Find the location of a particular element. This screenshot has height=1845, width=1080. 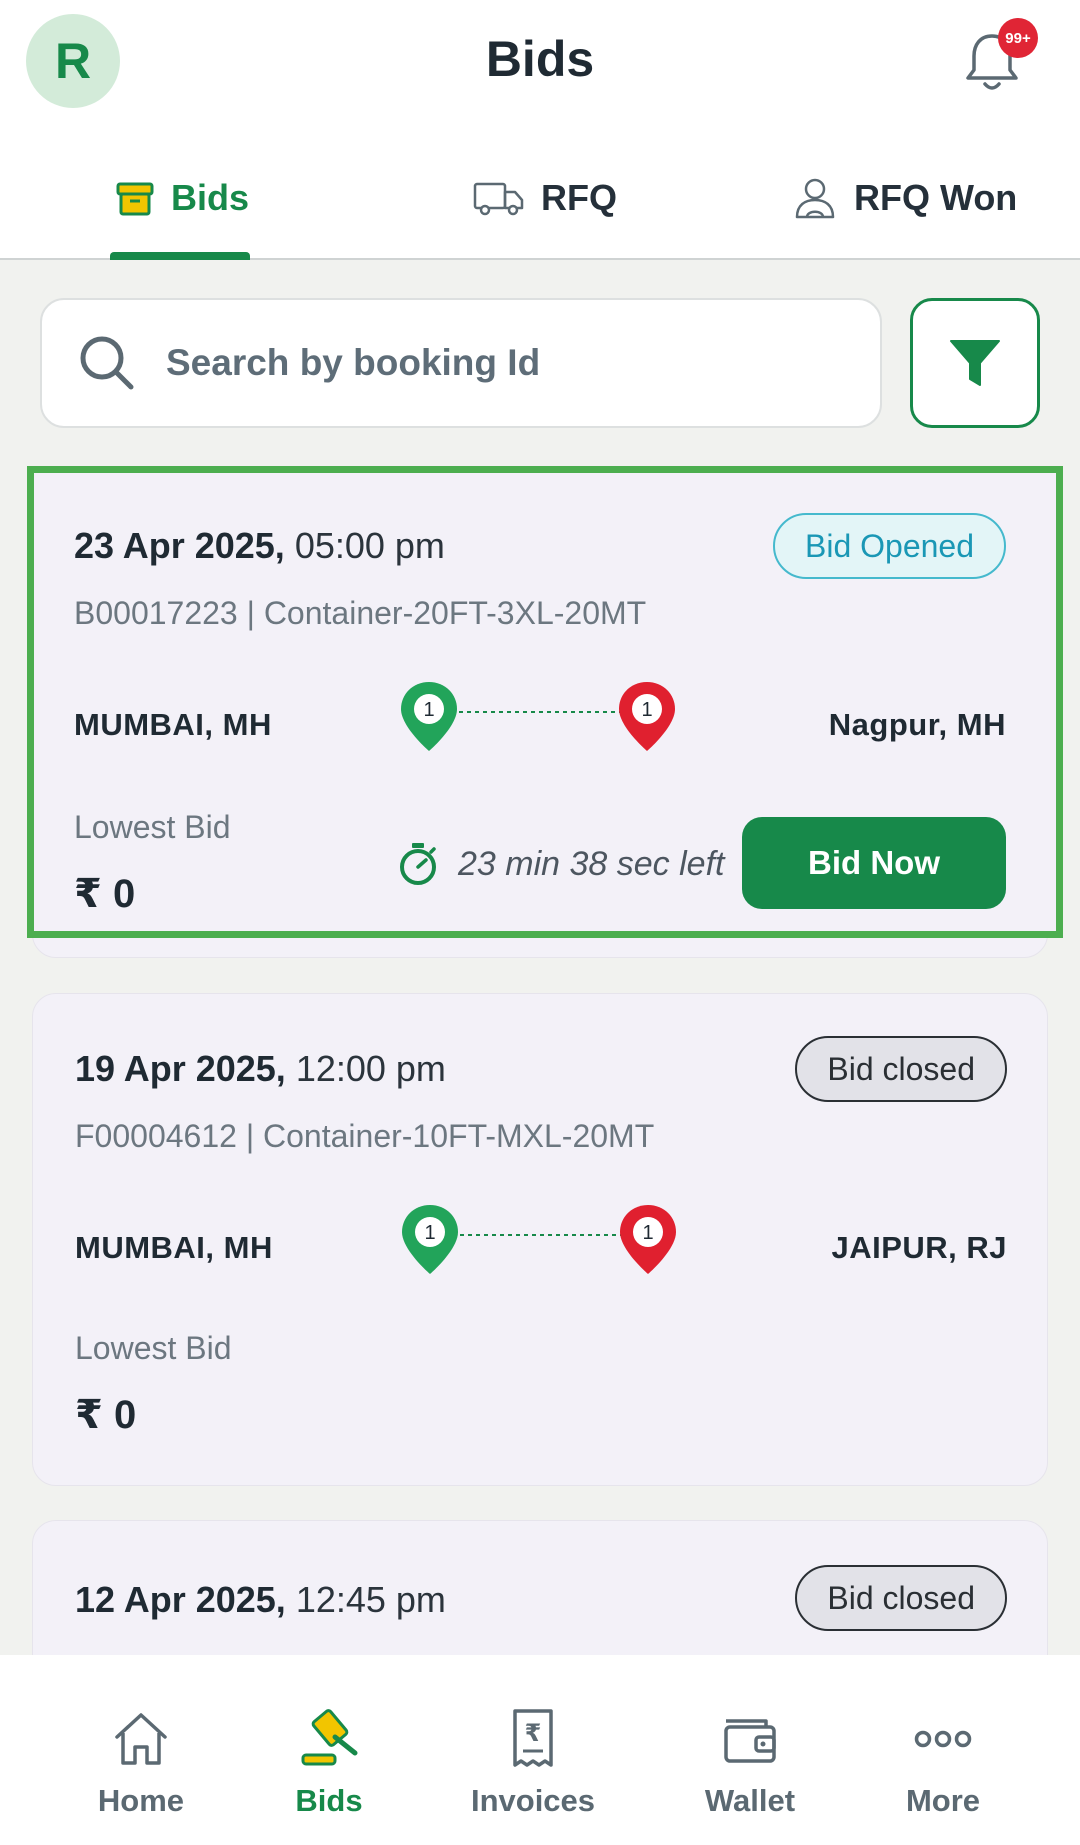

gavel-icon is located at coordinates (329, 1737).